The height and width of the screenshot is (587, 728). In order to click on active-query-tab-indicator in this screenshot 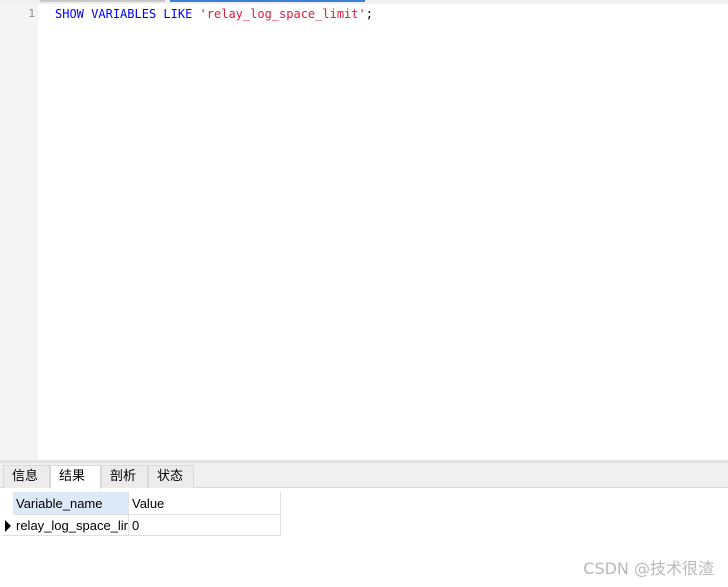, I will do `click(267, 1)`.